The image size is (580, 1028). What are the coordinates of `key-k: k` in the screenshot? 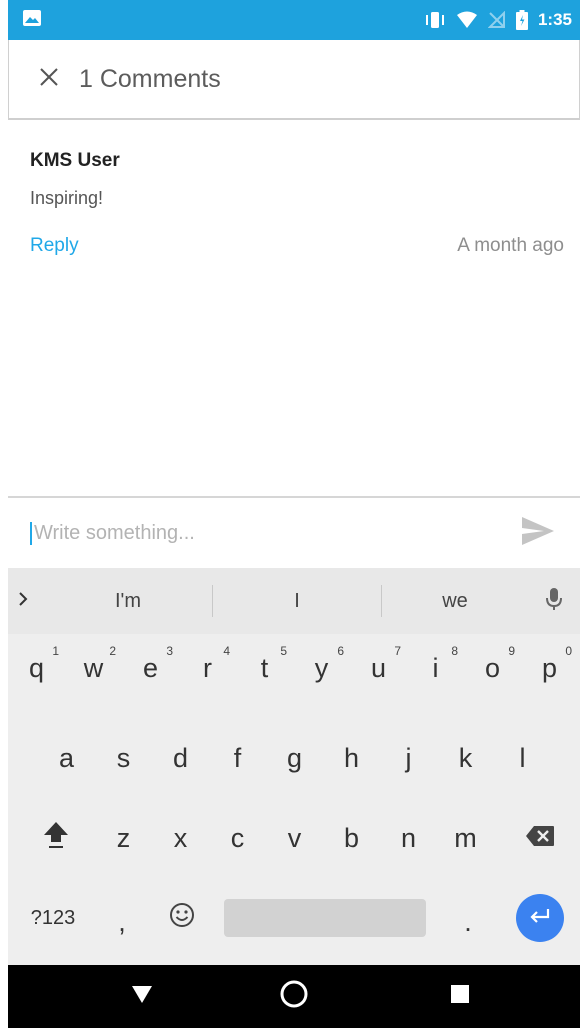 It's located at (465, 758).